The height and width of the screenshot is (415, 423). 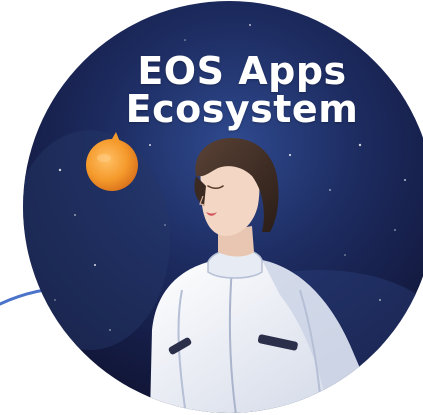 I want to click on title-line-2: Ecosystem, so click(x=242, y=109).